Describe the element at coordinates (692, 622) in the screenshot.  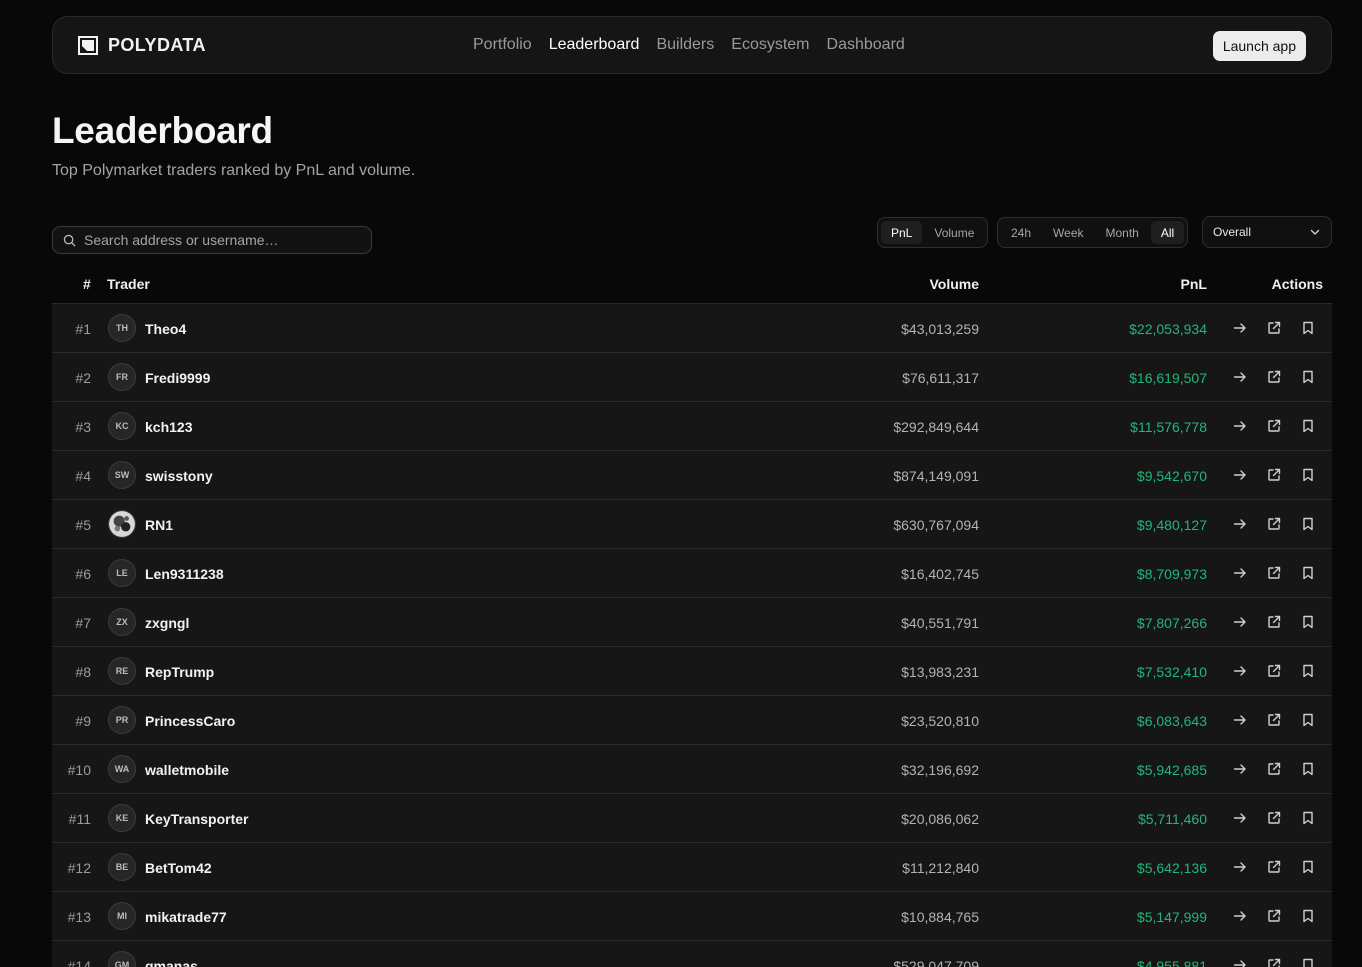
I see `table-row: #7 ZX zxgngl $40,551,791 $7,807,266` at that location.